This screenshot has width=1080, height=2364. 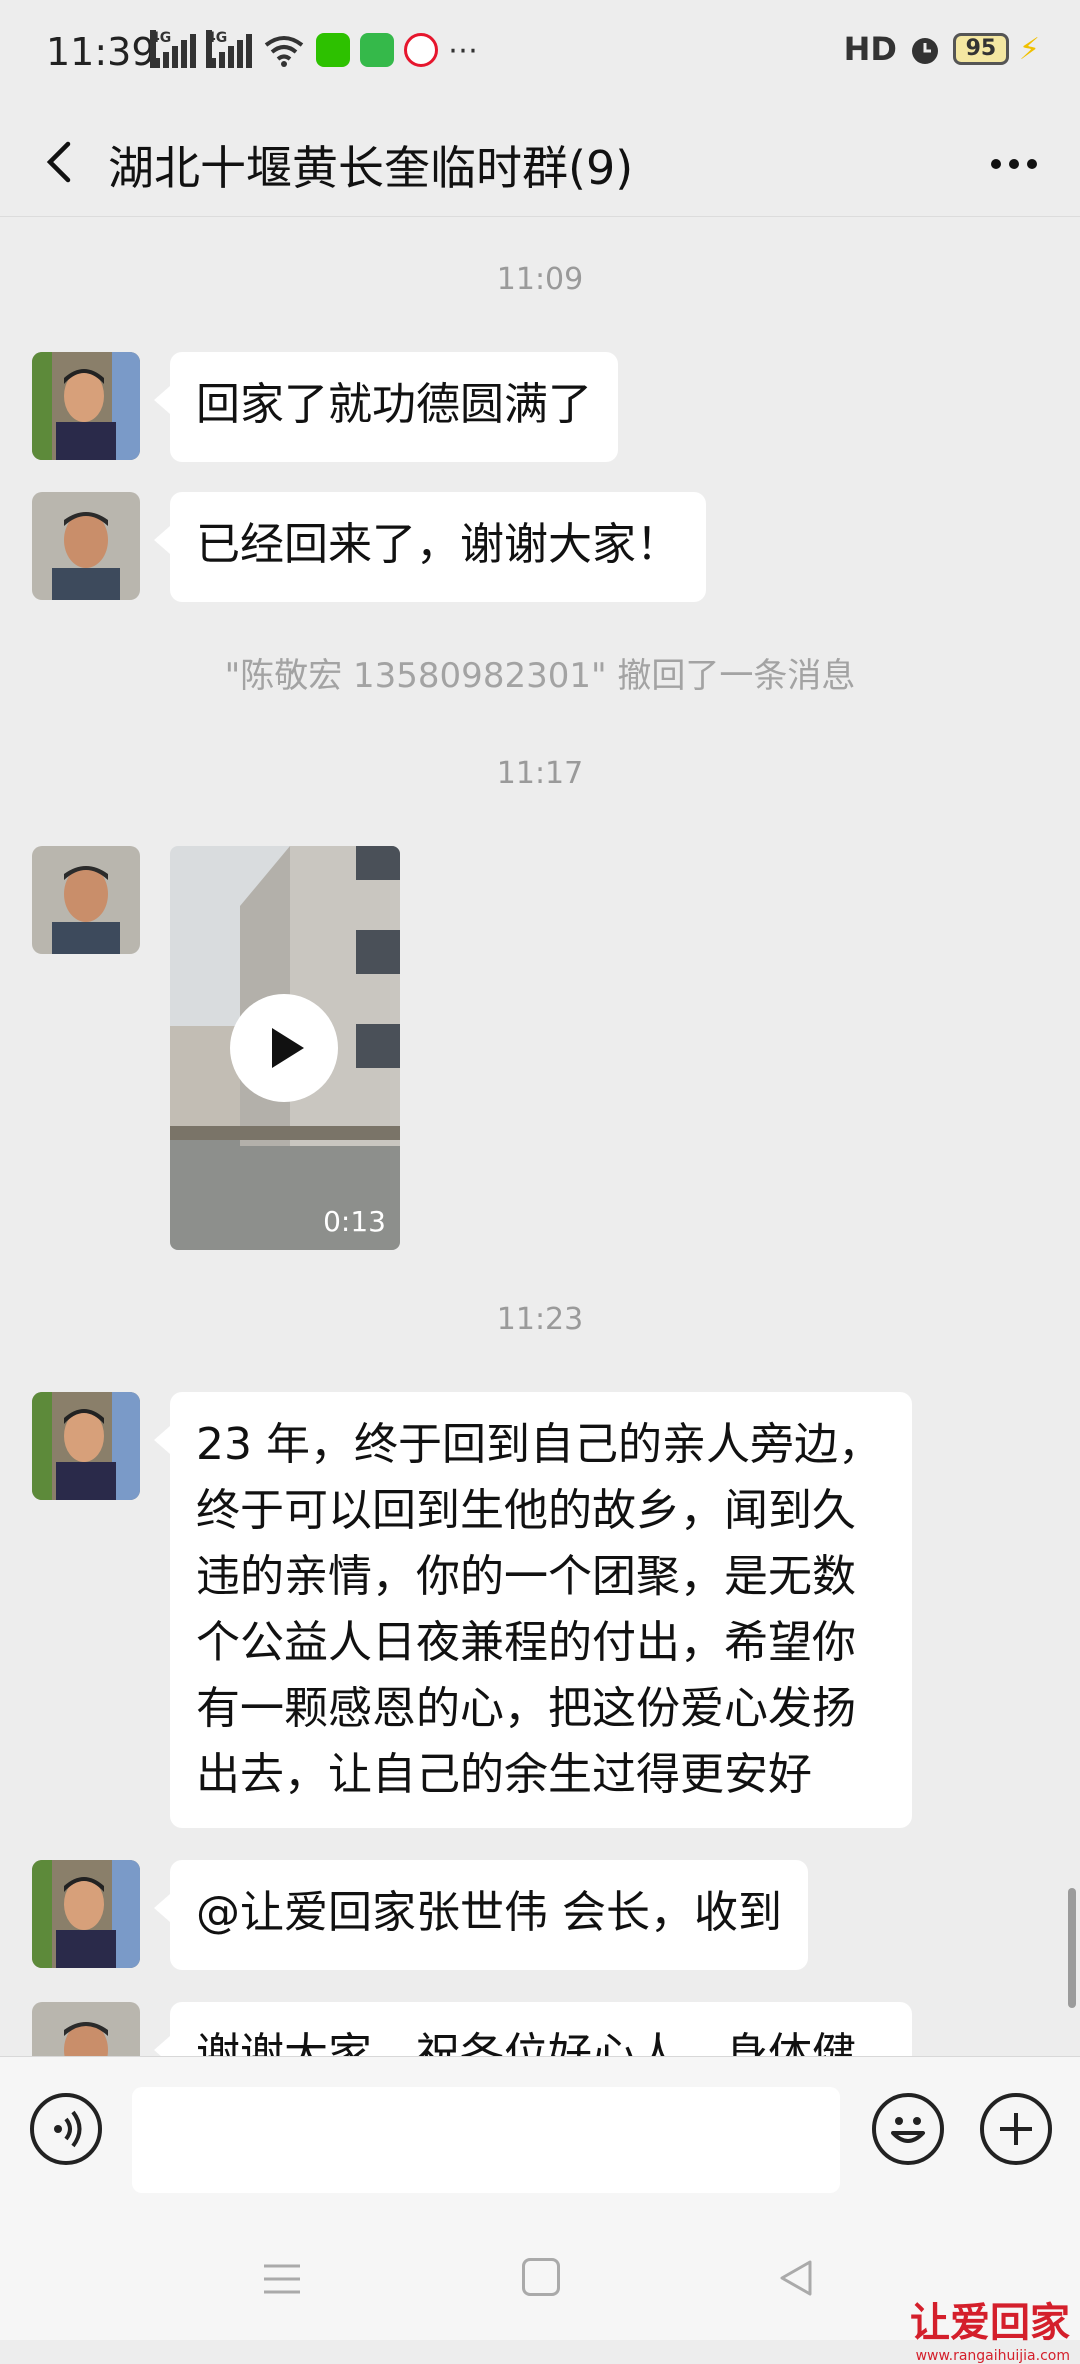 I want to click on status-bar: 11:39 4G 4G ⋯ HD 95 ⚡, so click(x=540, y=55).